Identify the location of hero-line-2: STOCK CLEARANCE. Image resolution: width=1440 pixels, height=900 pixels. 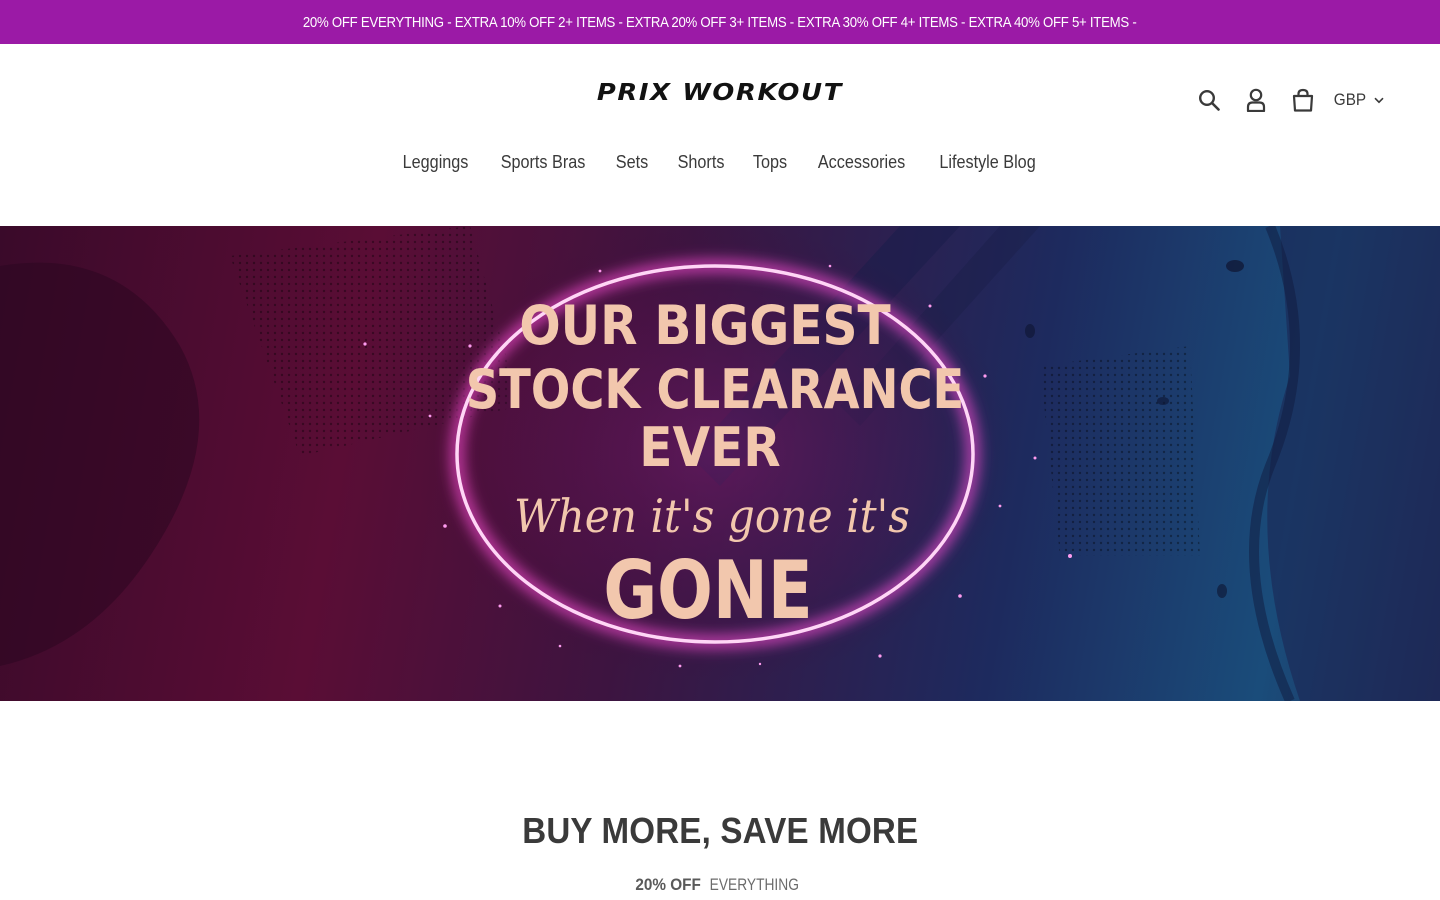
(715, 389).